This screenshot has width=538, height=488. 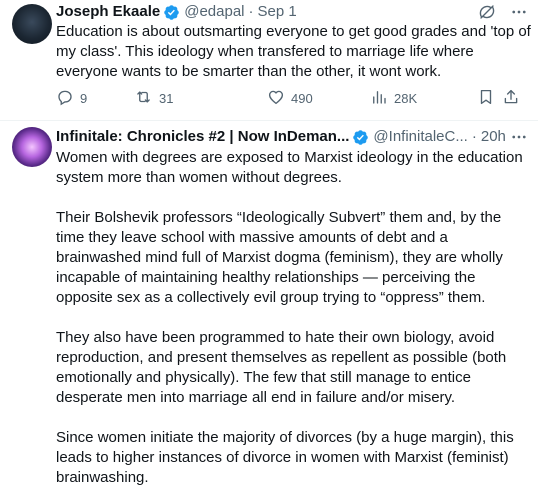 What do you see at coordinates (277, 12) in the screenshot?
I see `timestamp: Sep 1` at bounding box center [277, 12].